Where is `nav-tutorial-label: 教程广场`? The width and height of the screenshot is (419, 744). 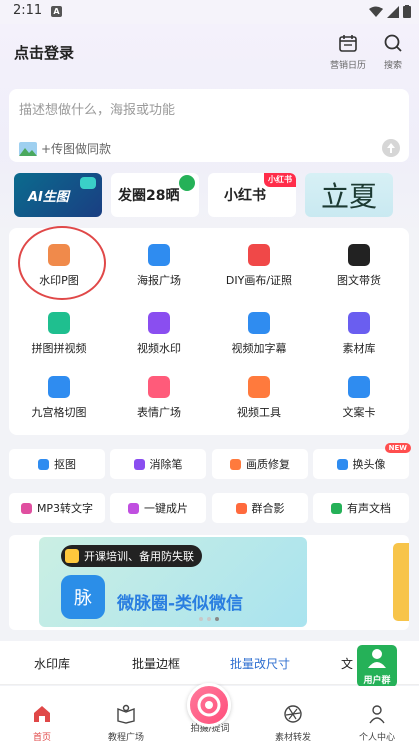
nav-tutorial-label: 教程广场 is located at coordinates (125, 738).